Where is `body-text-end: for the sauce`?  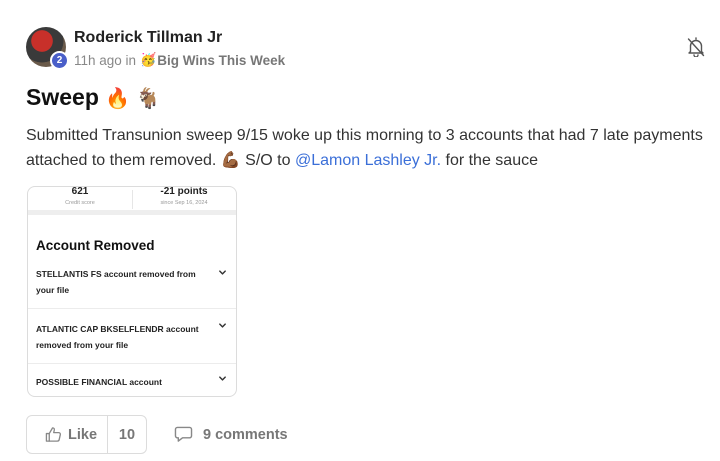
body-text-end: for the sauce is located at coordinates (489, 160).